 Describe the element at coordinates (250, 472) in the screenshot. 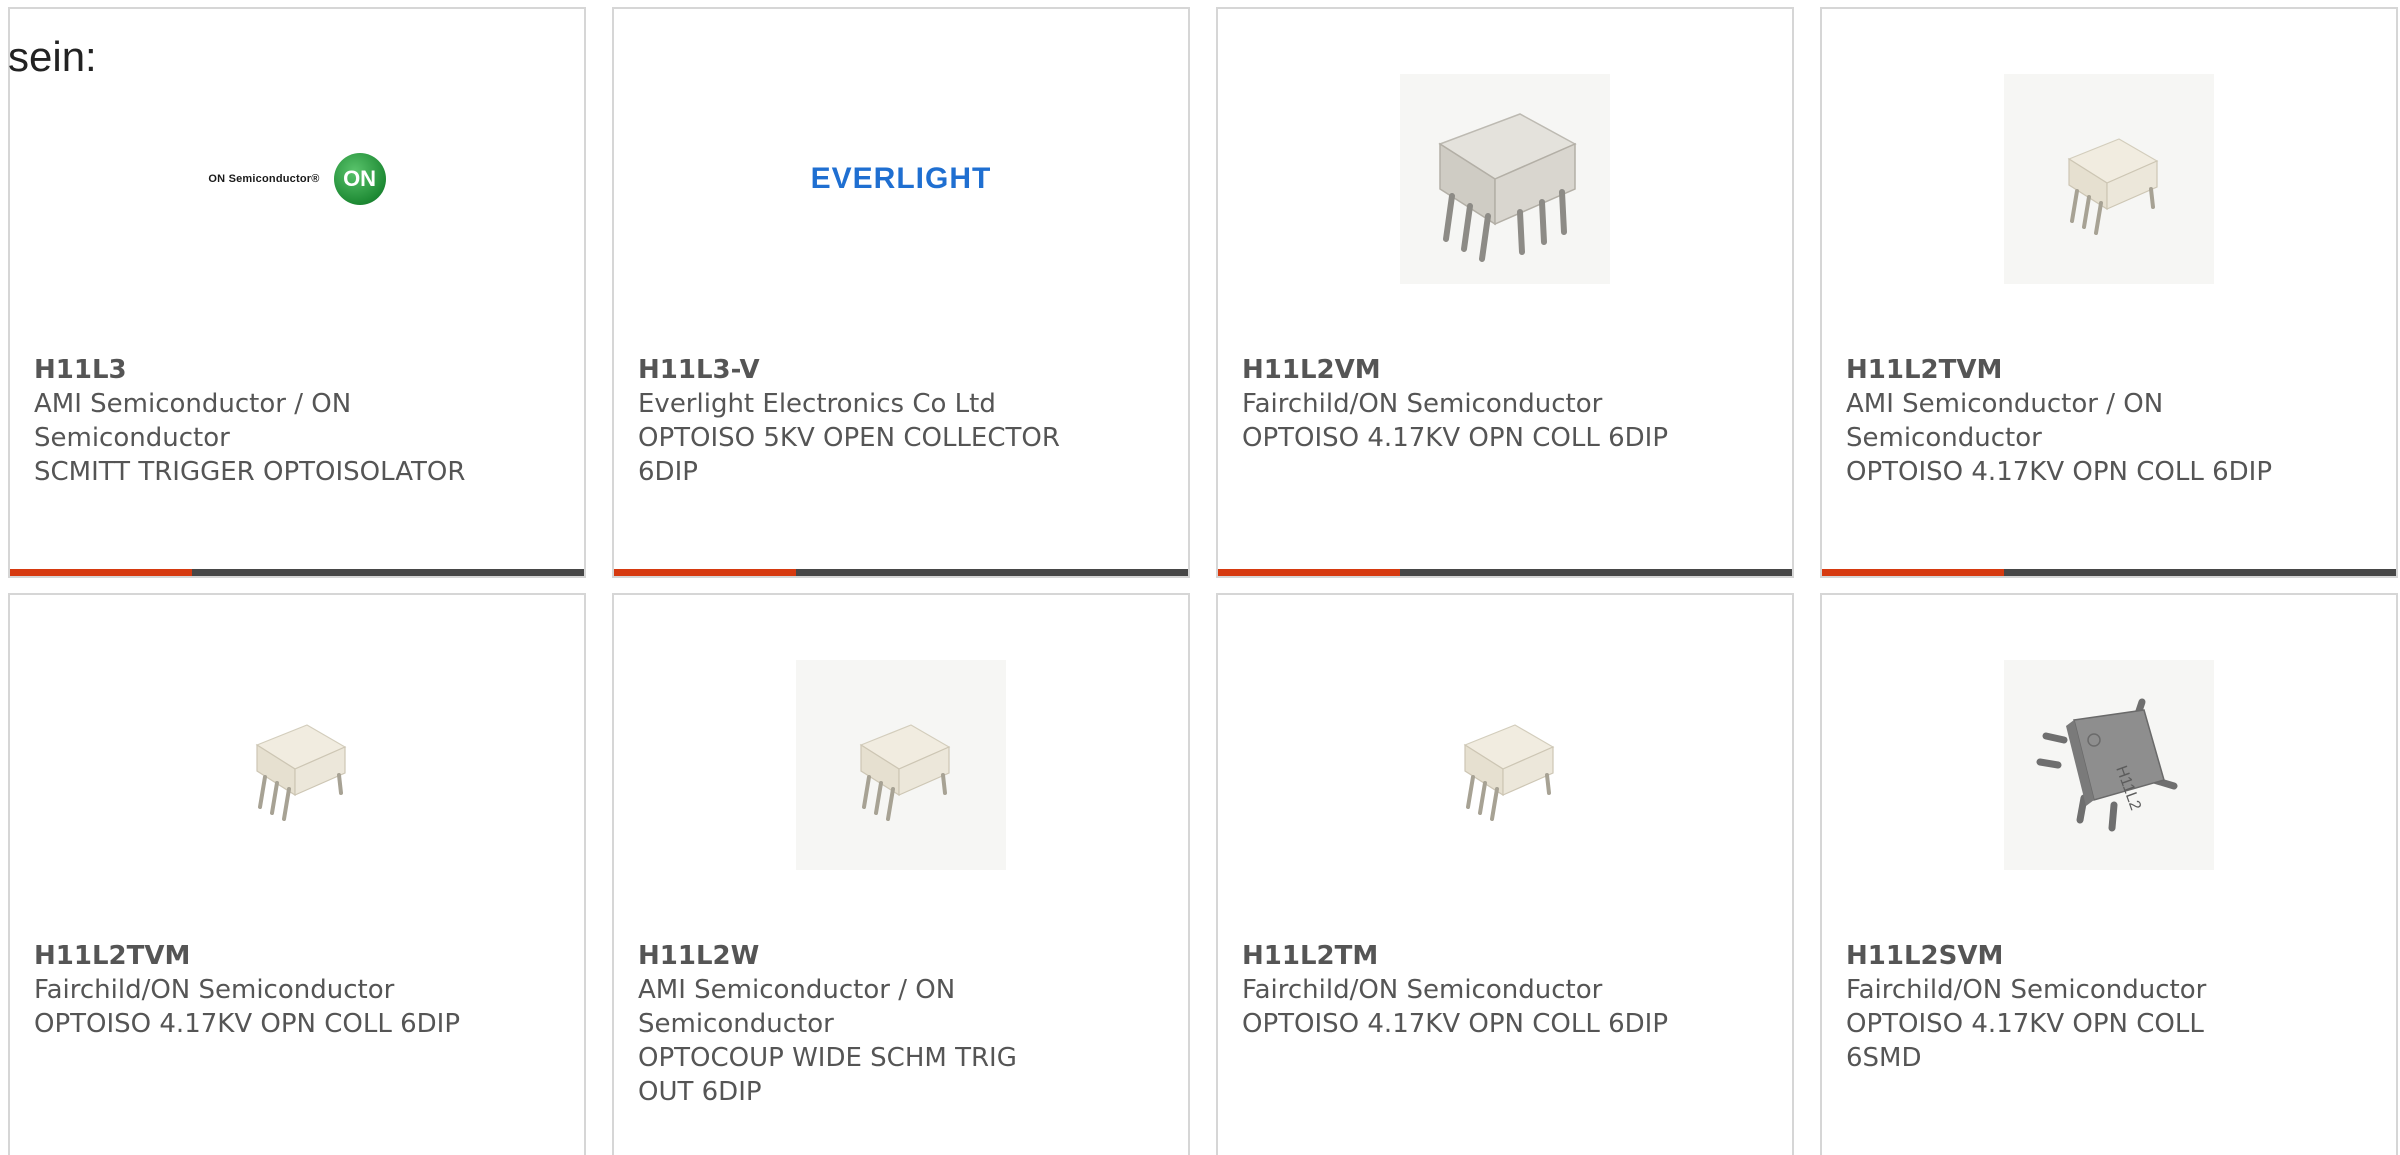

I see `description: SCMITT TRIGGER OPTOISOLATOR` at that location.